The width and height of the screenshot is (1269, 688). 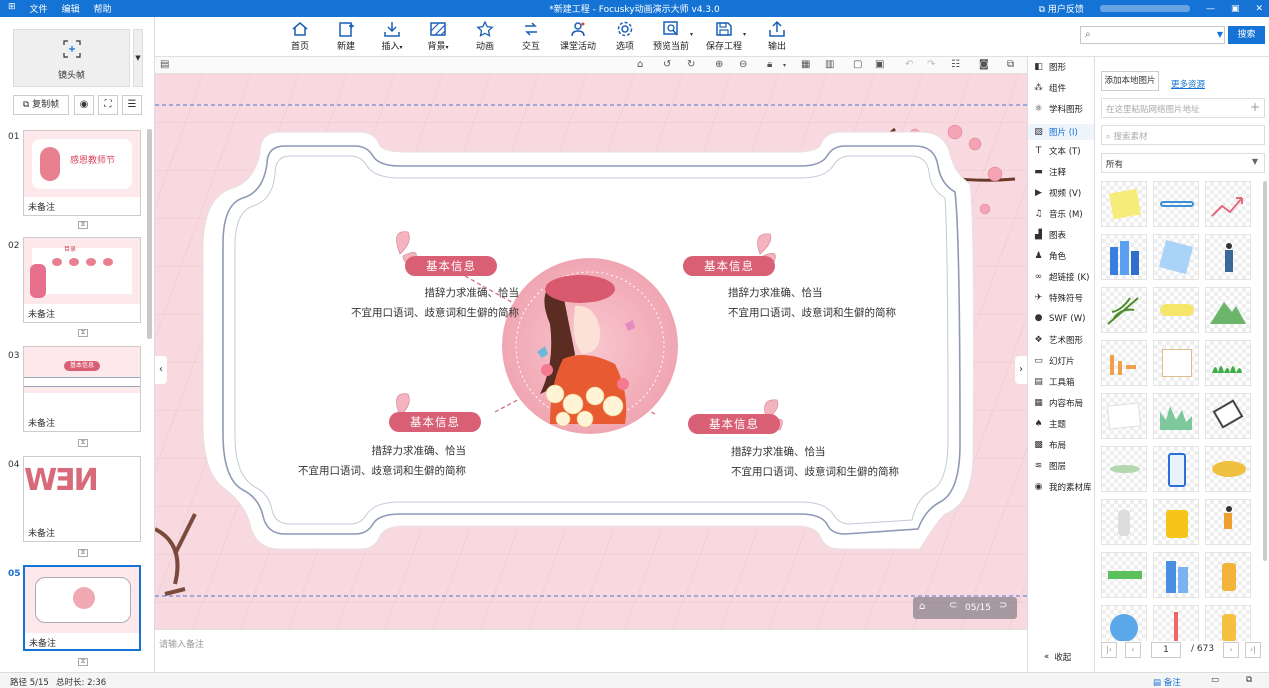 What do you see at coordinates (829, 64) in the screenshot?
I see `align-icon: ▥` at bounding box center [829, 64].